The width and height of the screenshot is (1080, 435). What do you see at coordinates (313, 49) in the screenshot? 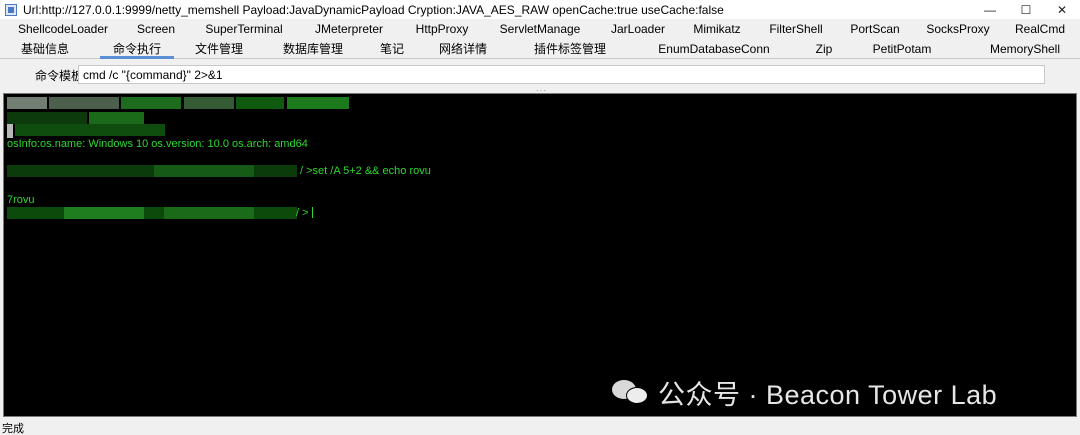
I see `tab-database-manager: 数据库管理` at bounding box center [313, 49].